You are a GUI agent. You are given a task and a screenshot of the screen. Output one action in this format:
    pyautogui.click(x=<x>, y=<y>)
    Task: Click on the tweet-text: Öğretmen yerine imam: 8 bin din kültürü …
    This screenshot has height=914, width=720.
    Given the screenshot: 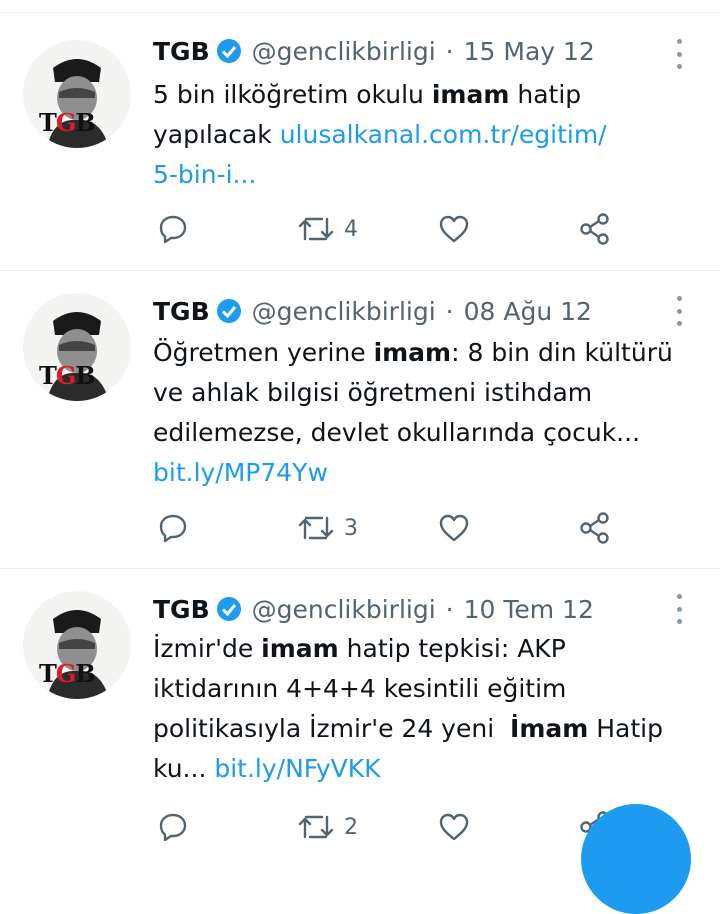 What is the action you would take?
    pyautogui.click(x=413, y=412)
    